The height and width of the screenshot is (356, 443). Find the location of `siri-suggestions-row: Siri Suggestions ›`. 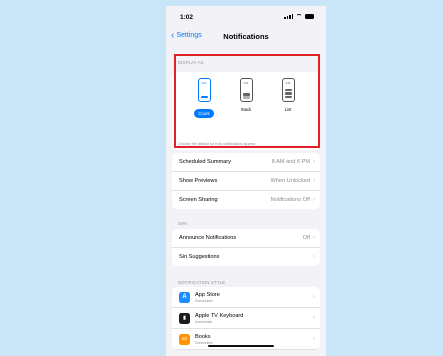

siri-suggestions-row: Siri Suggestions › is located at coordinates (246, 257).